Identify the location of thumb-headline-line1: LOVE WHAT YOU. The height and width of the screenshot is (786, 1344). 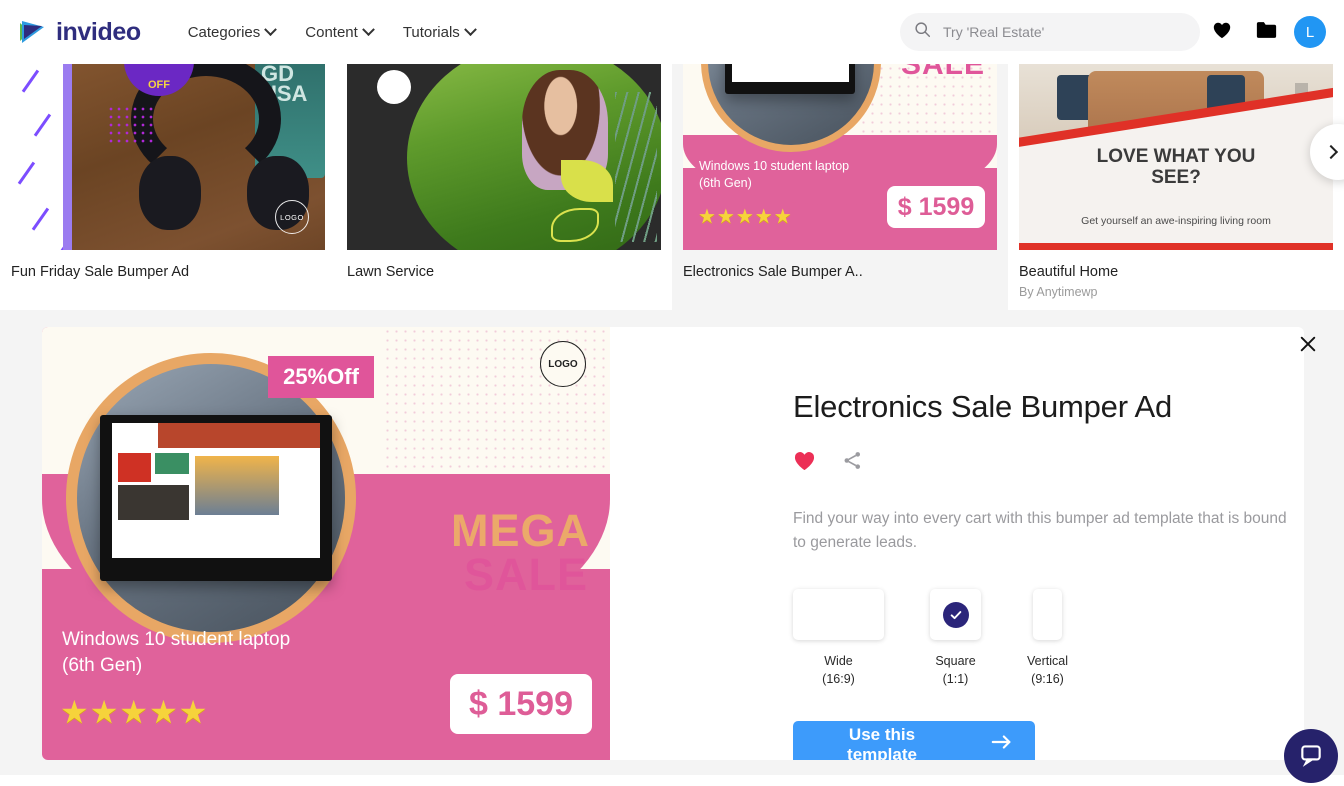
(1176, 156).